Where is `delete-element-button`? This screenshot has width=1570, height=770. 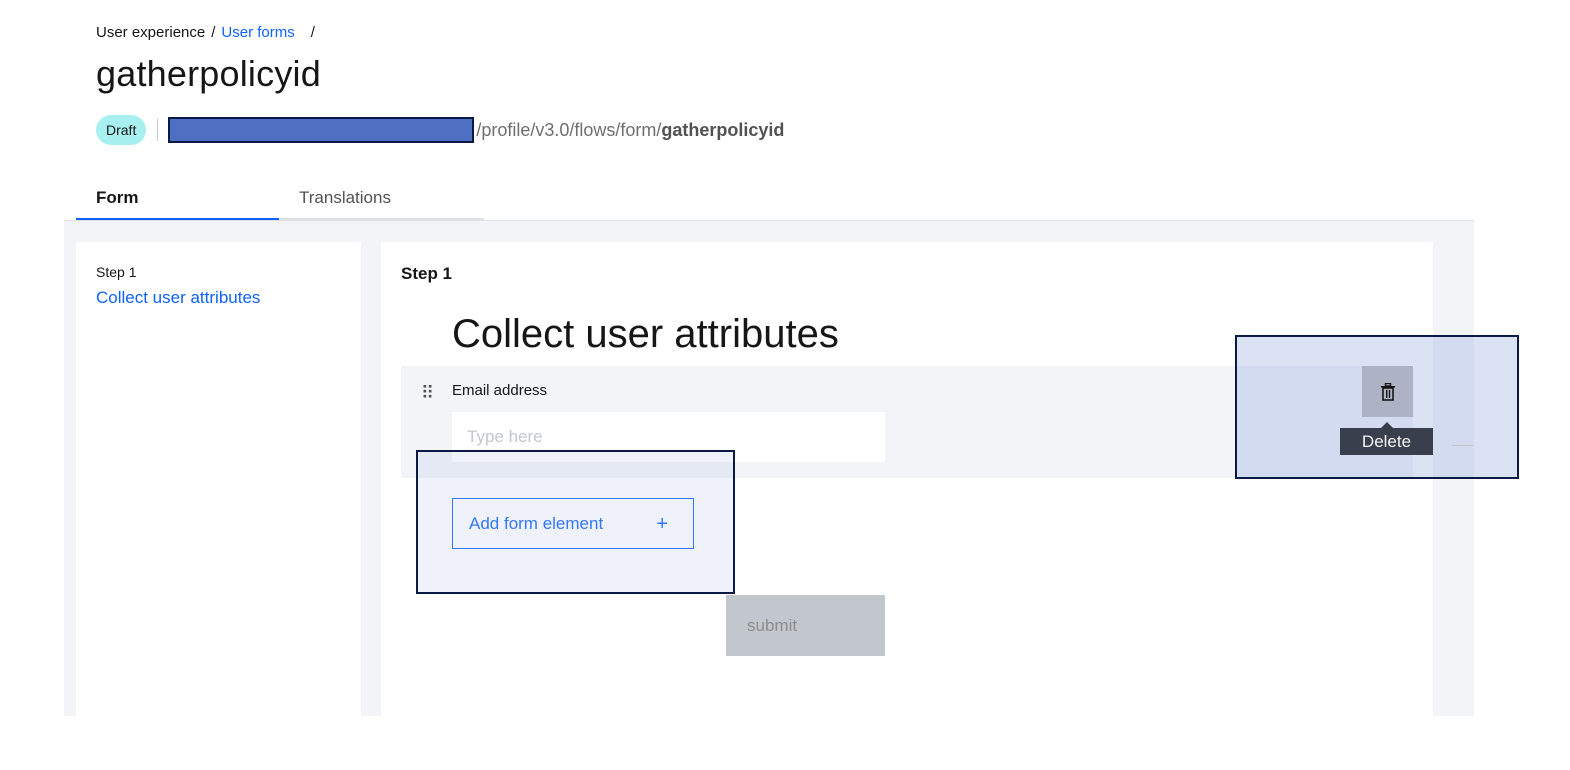 delete-element-button is located at coordinates (1387, 391).